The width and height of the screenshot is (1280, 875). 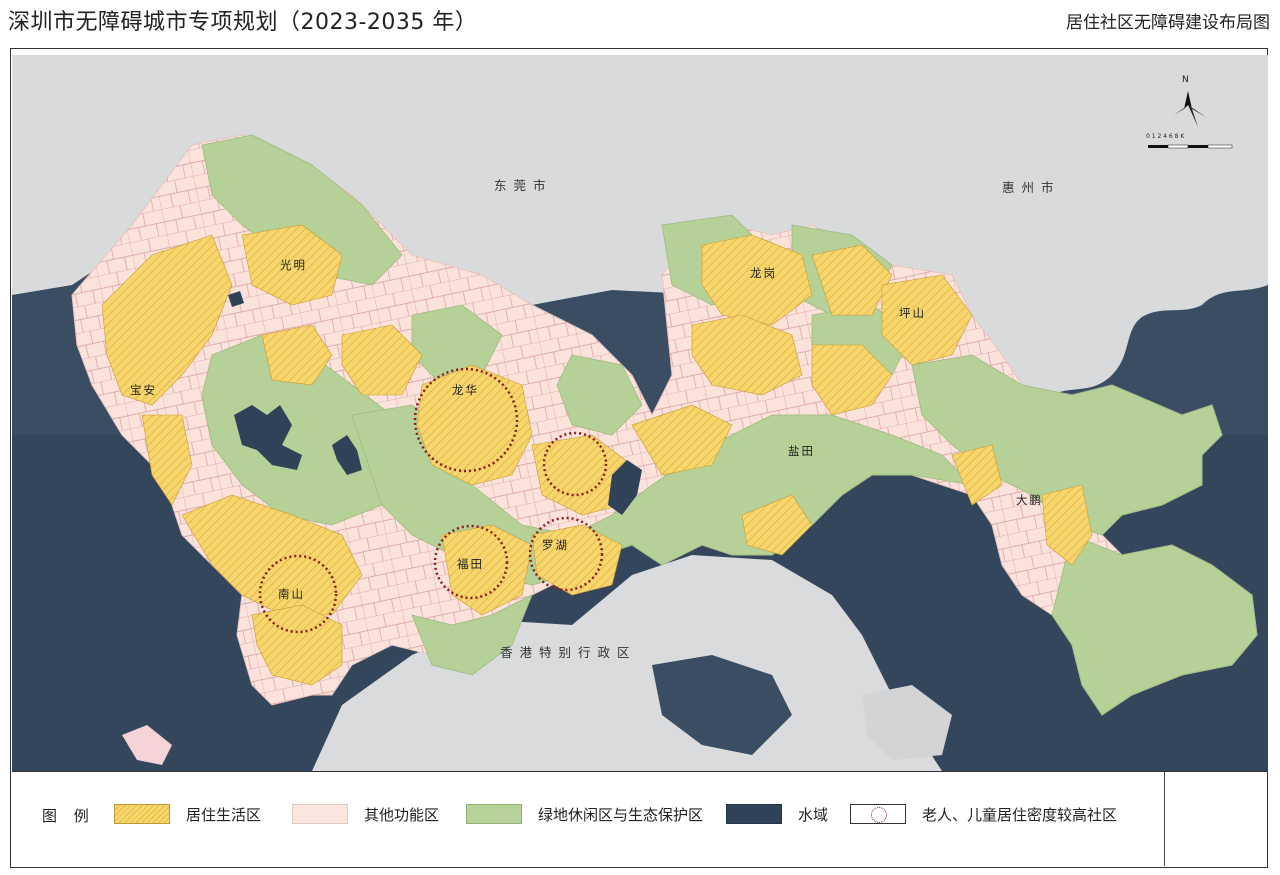 I want to click on legend-label: 其他功能区, so click(x=402, y=814).